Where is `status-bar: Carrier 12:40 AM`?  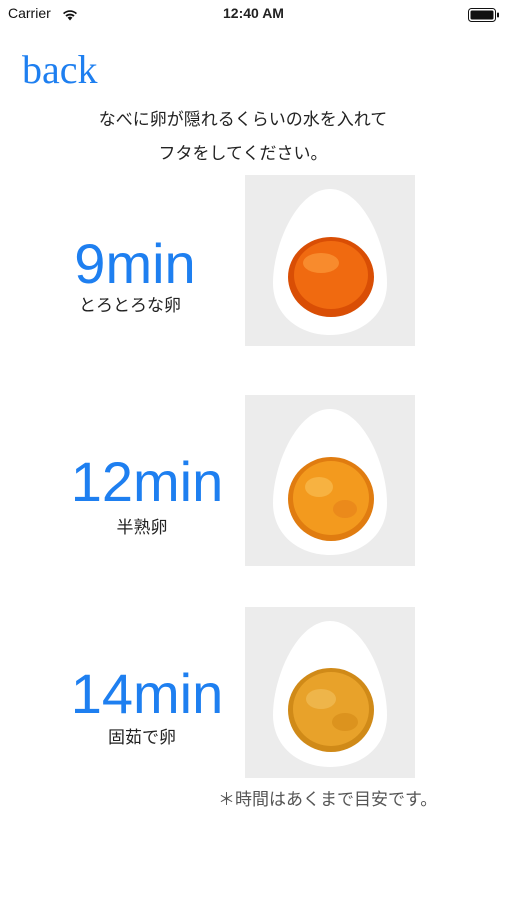
status-bar: Carrier 12:40 AM is located at coordinates (253, 14).